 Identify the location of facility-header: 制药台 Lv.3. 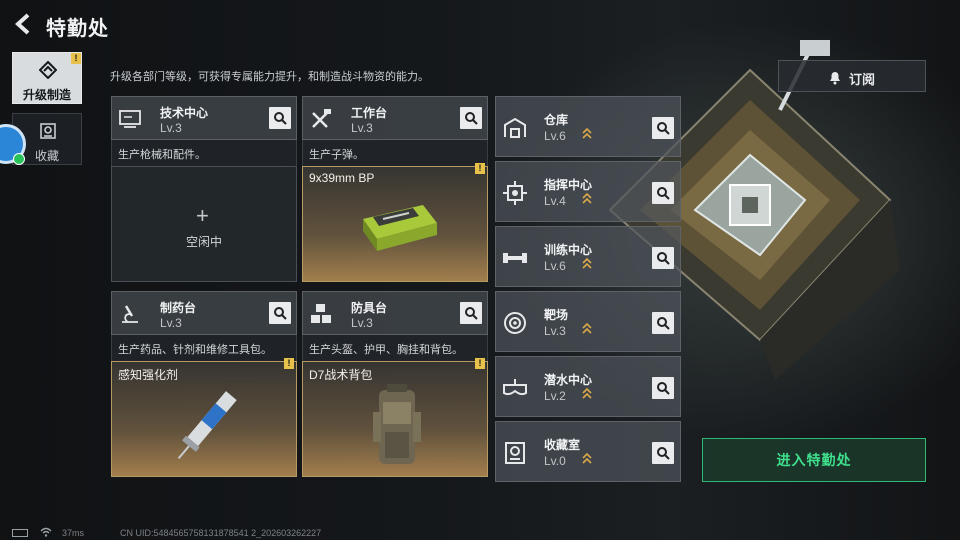
(204, 313).